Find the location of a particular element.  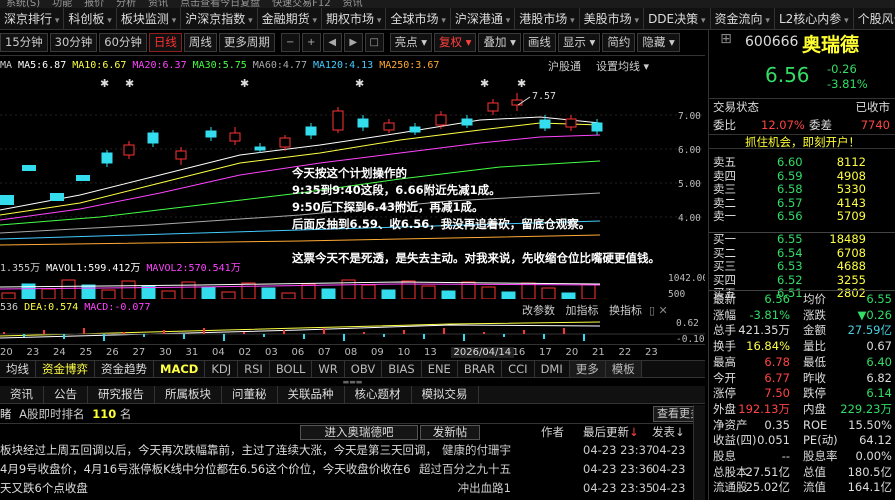

display-button: 显示 ▾ is located at coordinates (579, 42).